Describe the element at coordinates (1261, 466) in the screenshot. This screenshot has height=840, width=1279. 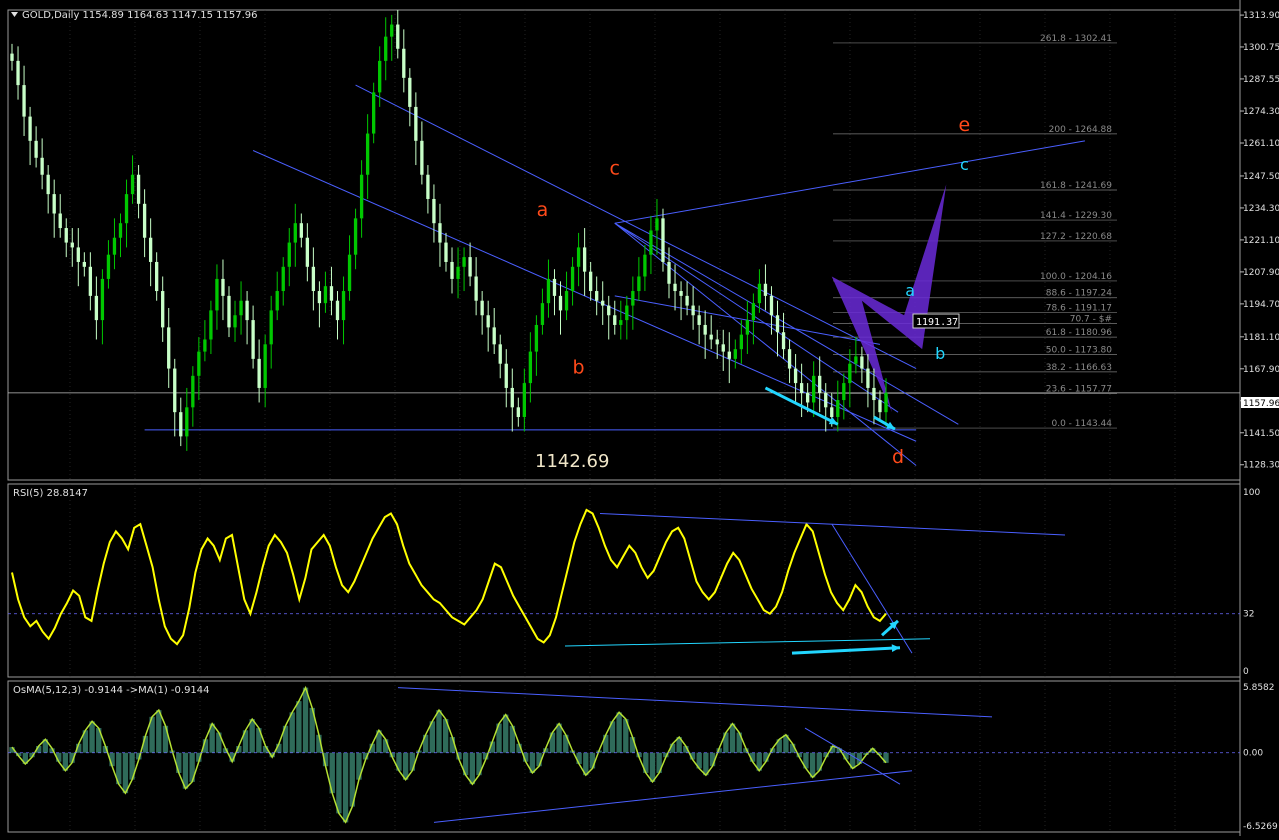
I see `axis-tick-label: 1128.30` at that location.